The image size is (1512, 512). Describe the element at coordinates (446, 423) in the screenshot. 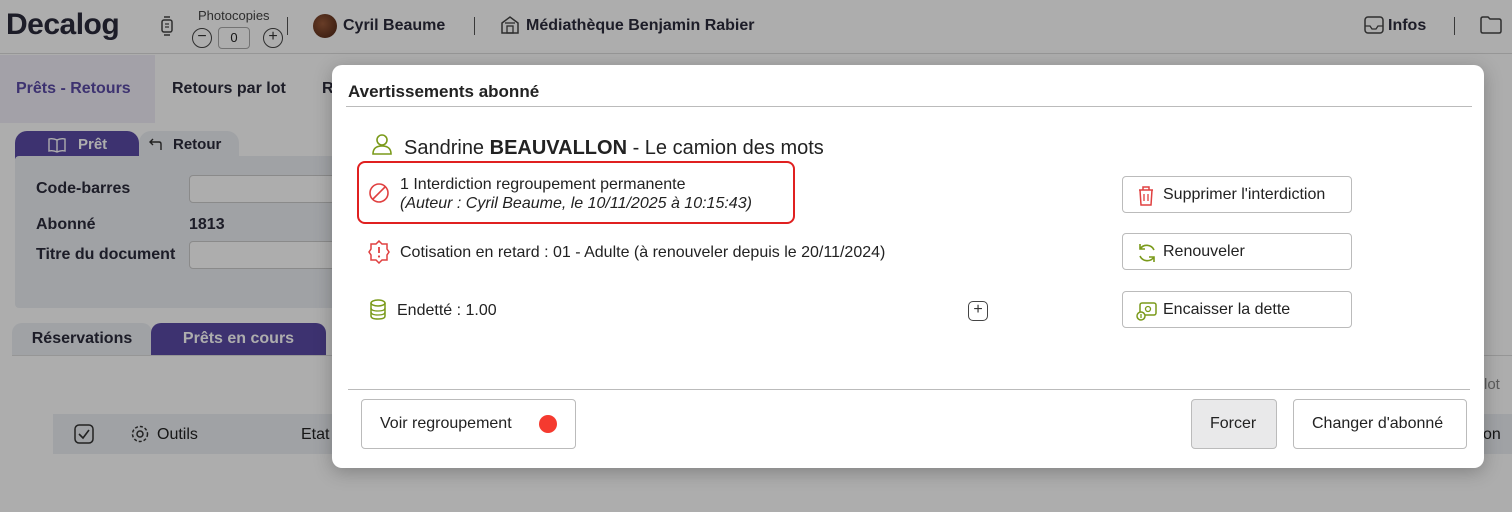

I see `voir-label: Voir regroupement` at that location.